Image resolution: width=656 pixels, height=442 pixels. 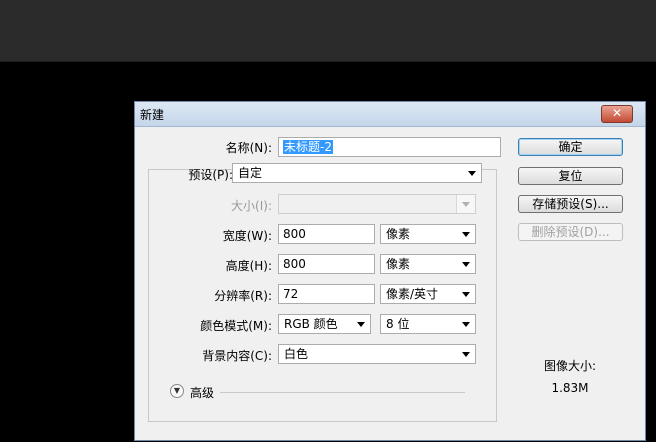 What do you see at coordinates (326, 294) in the screenshot?
I see `resolution-input: 72` at bounding box center [326, 294].